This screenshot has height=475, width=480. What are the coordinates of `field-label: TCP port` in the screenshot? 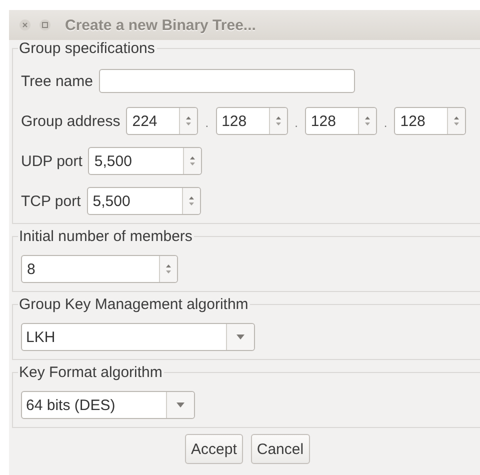 It's located at (51, 201).